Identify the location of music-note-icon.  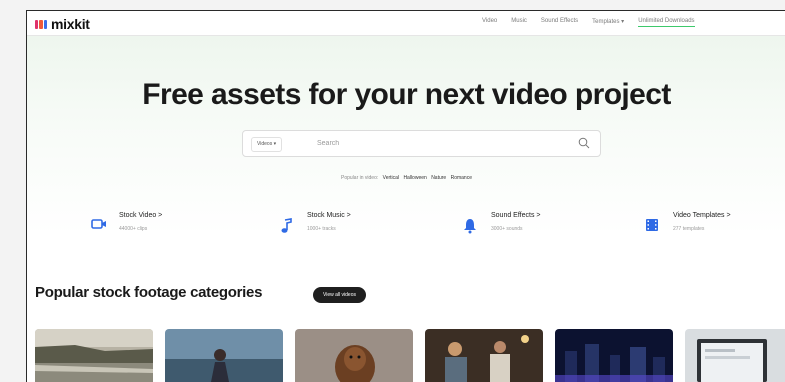
(286, 225).